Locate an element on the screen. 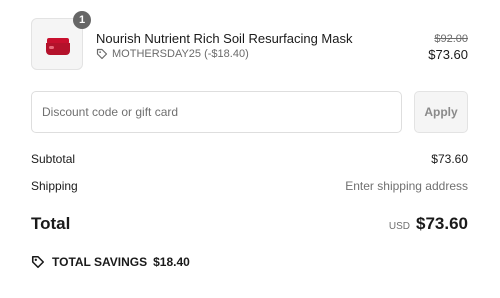 The width and height of the screenshot is (500, 298). total-value: $73.60 is located at coordinates (442, 223).